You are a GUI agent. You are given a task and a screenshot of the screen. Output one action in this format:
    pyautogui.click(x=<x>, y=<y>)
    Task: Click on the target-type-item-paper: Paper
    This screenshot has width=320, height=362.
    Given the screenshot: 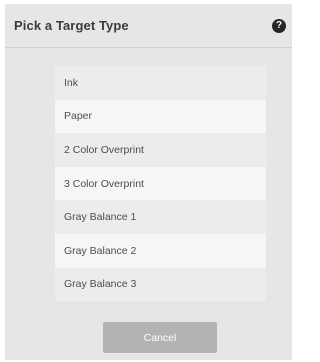 What is the action you would take?
    pyautogui.click(x=160, y=116)
    